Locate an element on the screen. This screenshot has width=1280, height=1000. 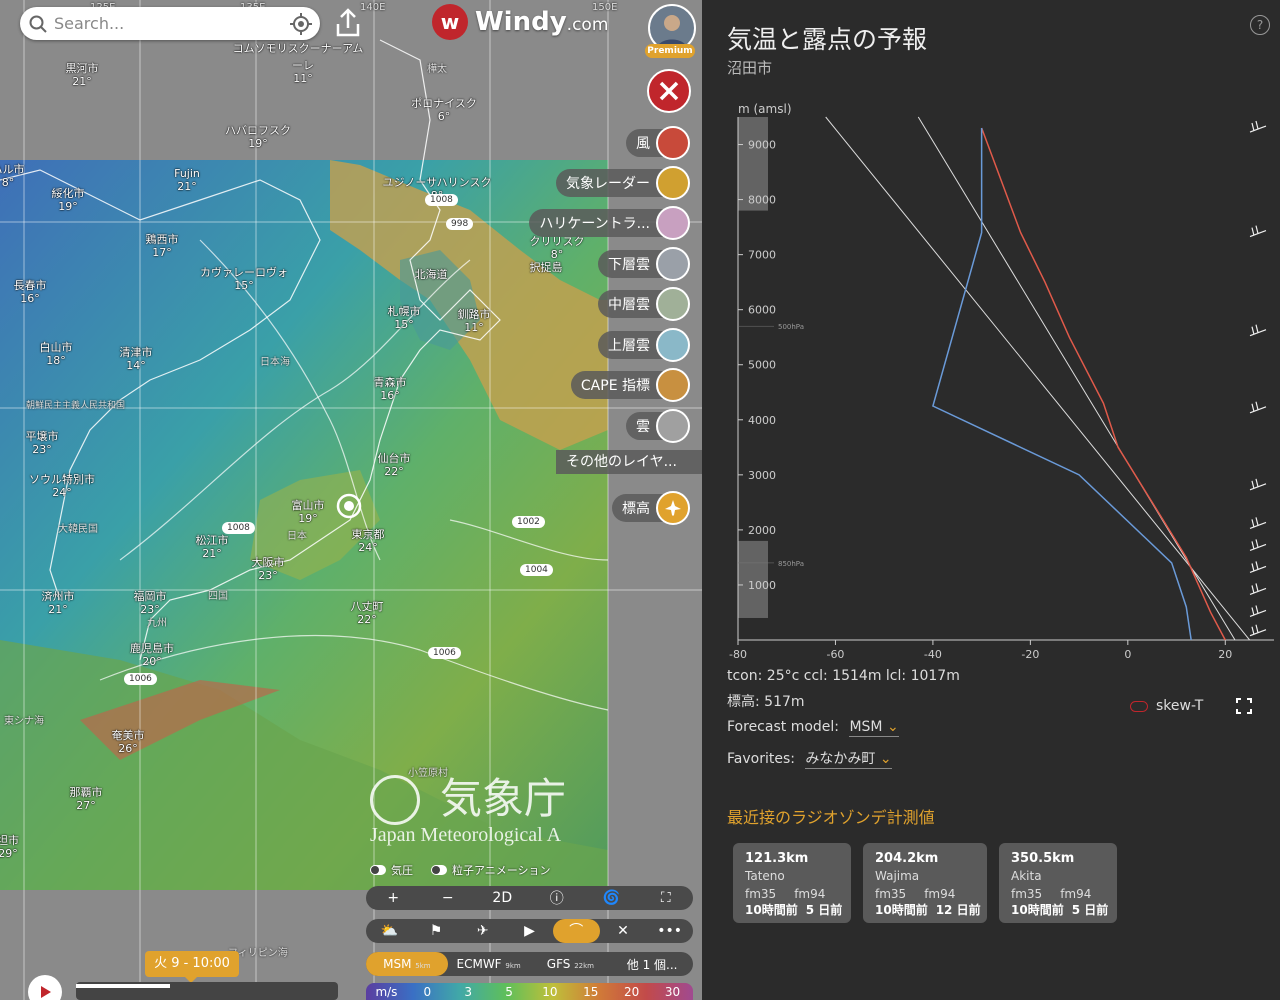
model-msm: MSM 5km is located at coordinates (407, 964).